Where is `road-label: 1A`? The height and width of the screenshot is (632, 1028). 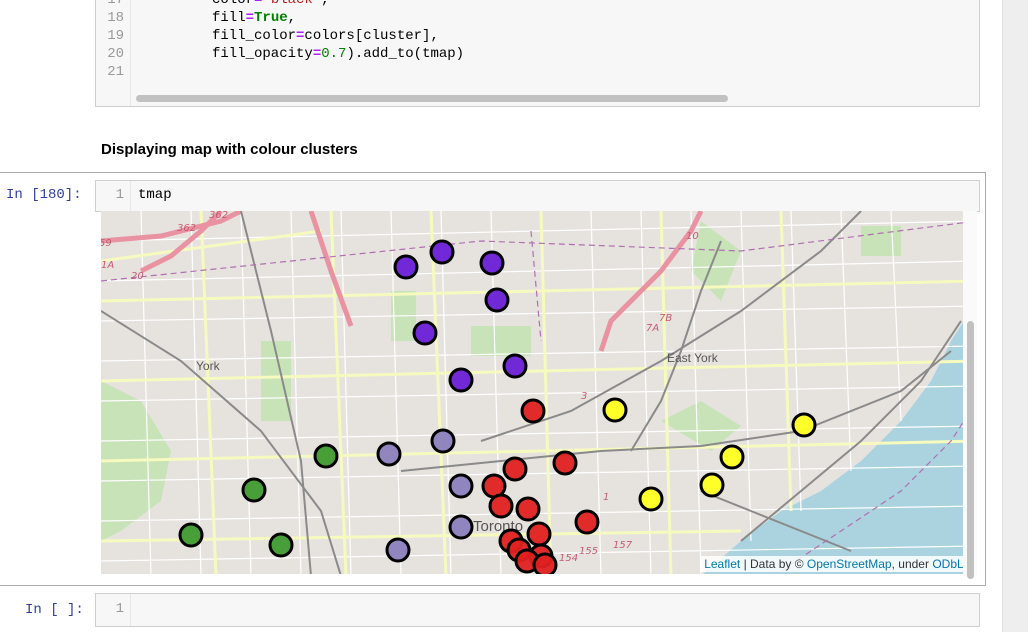 road-label: 1A is located at coordinates (107, 265).